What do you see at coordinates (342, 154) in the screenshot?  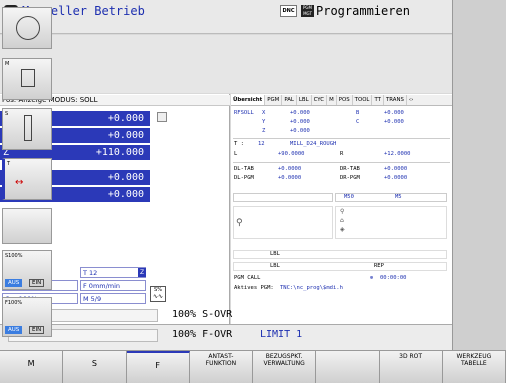 I see `tool-radius-label: R` at bounding box center [342, 154].